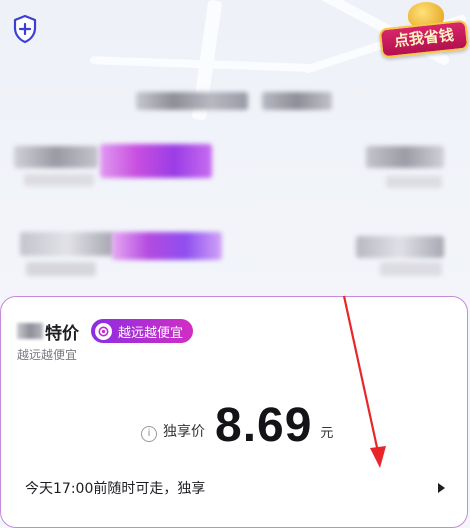 This screenshot has width=470, height=528. What do you see at coordinates (424, 39) in the screenshot?
I see `save-money-label: 点我省钱` at bounding box center [424, 39].